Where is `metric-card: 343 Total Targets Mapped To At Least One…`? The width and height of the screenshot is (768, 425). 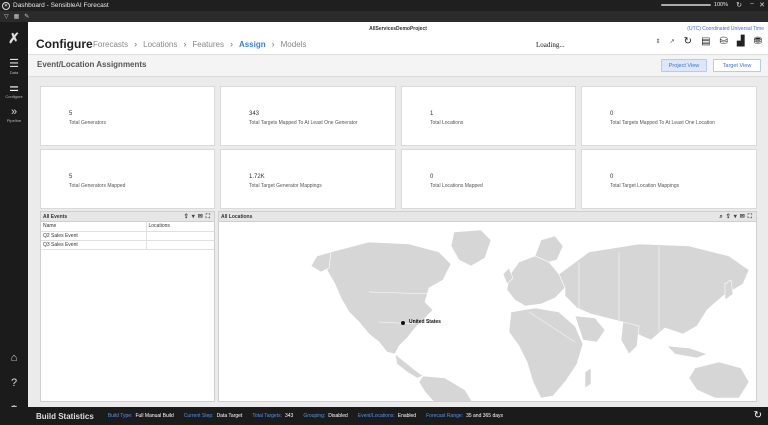
metric-card: 343 Total Targets Mapped To At Least One… is located at coordinates (308, 116).